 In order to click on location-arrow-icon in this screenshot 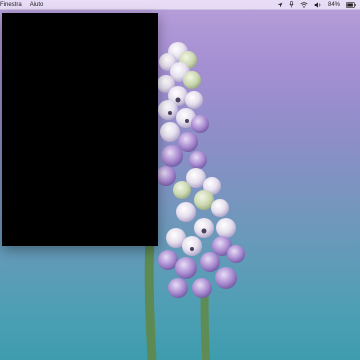, I will do `click(280, 5)`.